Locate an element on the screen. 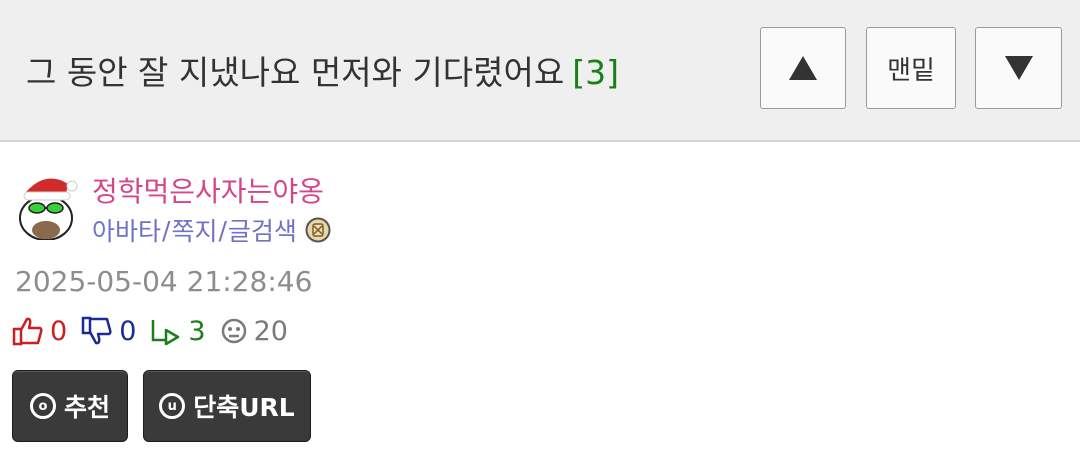  post-title-text: 그 동안 잘 지냈나요 먼저와 기다렸어요 is located at coordinates (295, 72).